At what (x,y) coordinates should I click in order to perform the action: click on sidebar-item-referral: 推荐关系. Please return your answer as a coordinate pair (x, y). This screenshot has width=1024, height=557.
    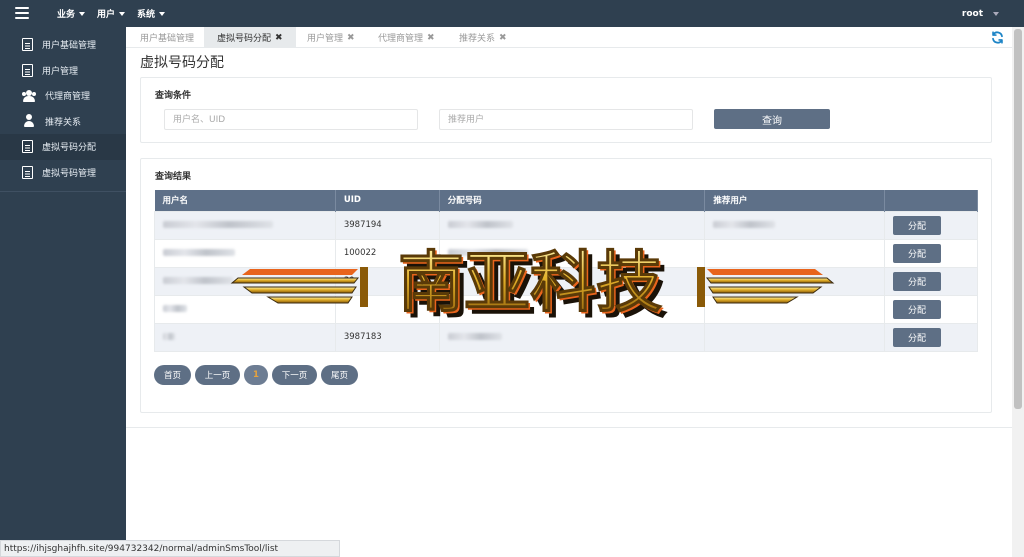
    Looking at the image, I should click on (63, 122).